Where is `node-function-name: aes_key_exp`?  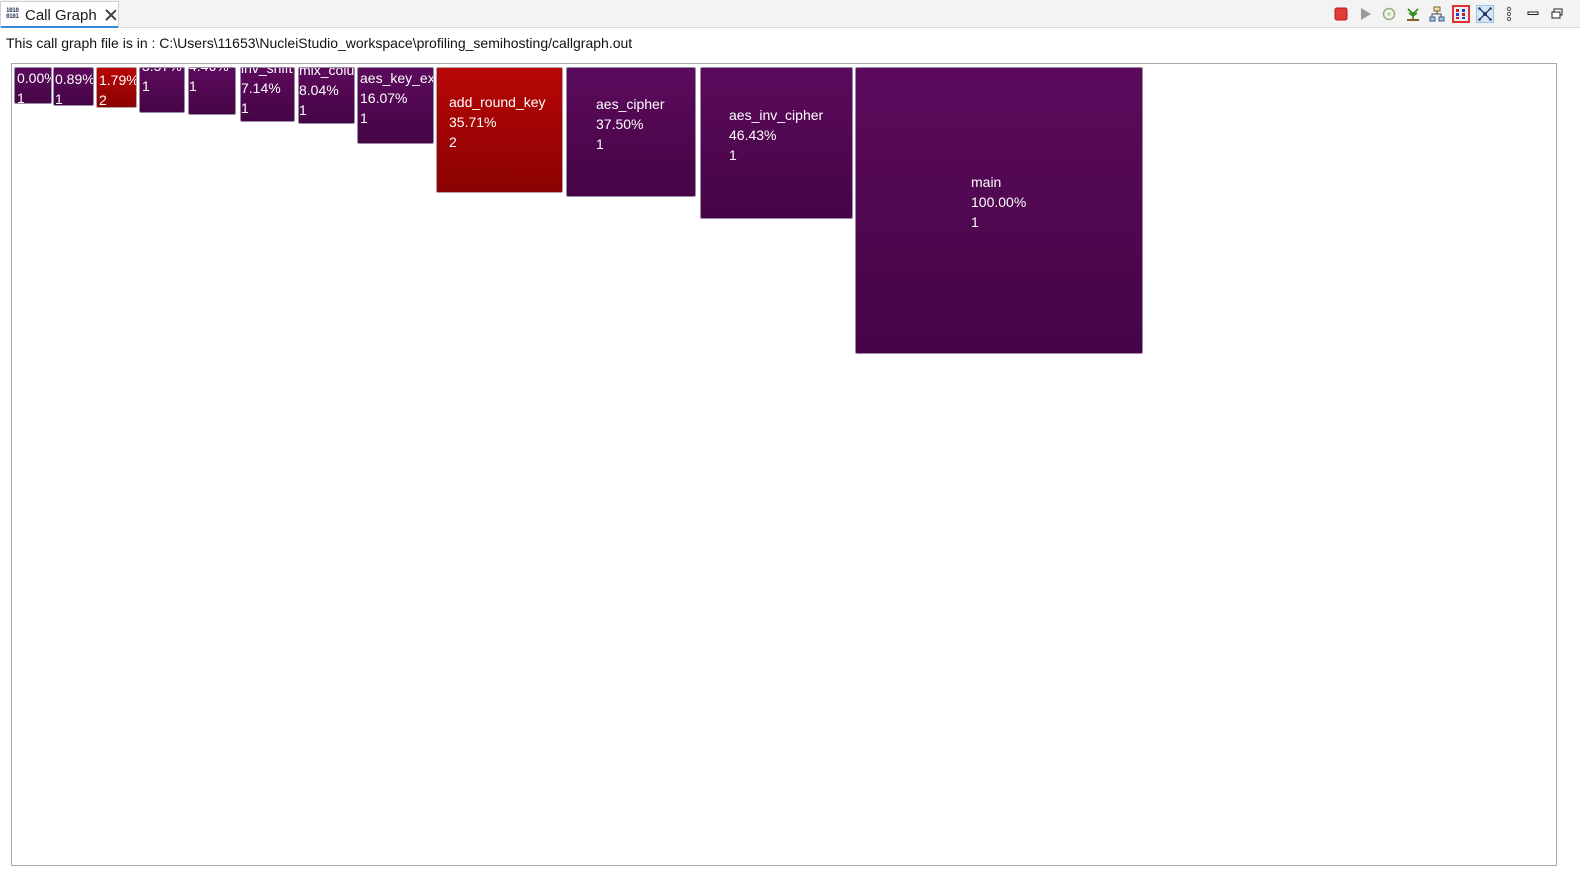 node-function-name: aes_key_exp is located at coordinates (396, 78).